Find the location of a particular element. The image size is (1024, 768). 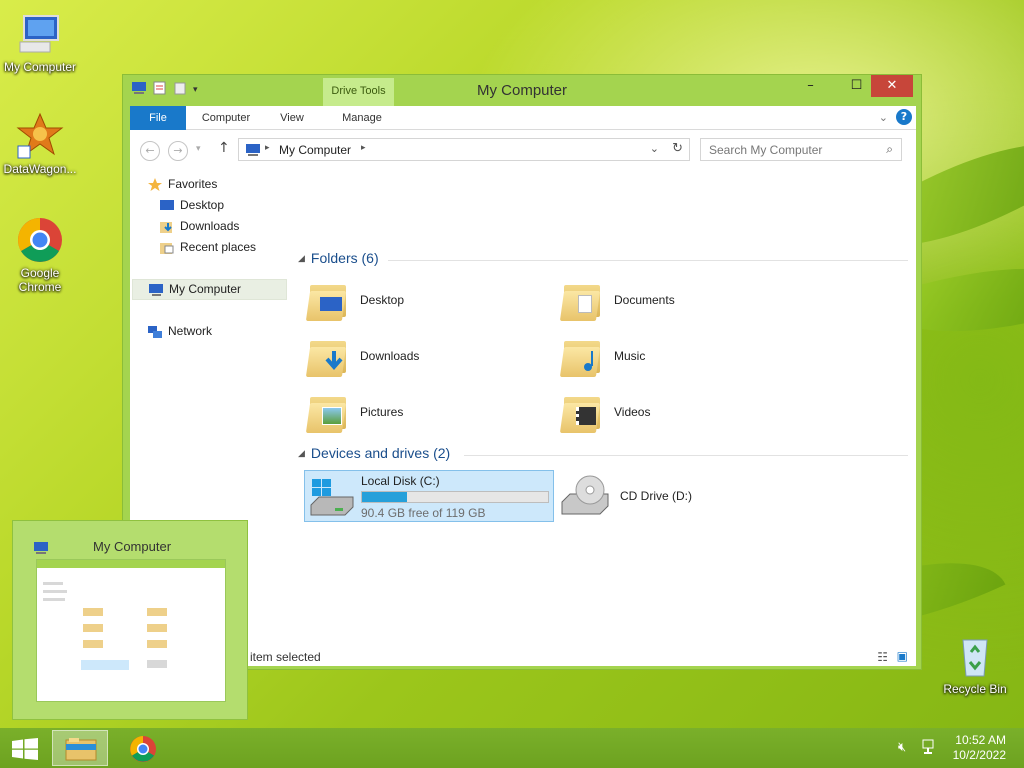

help-icon: ? is located at coordinates (904, 117).